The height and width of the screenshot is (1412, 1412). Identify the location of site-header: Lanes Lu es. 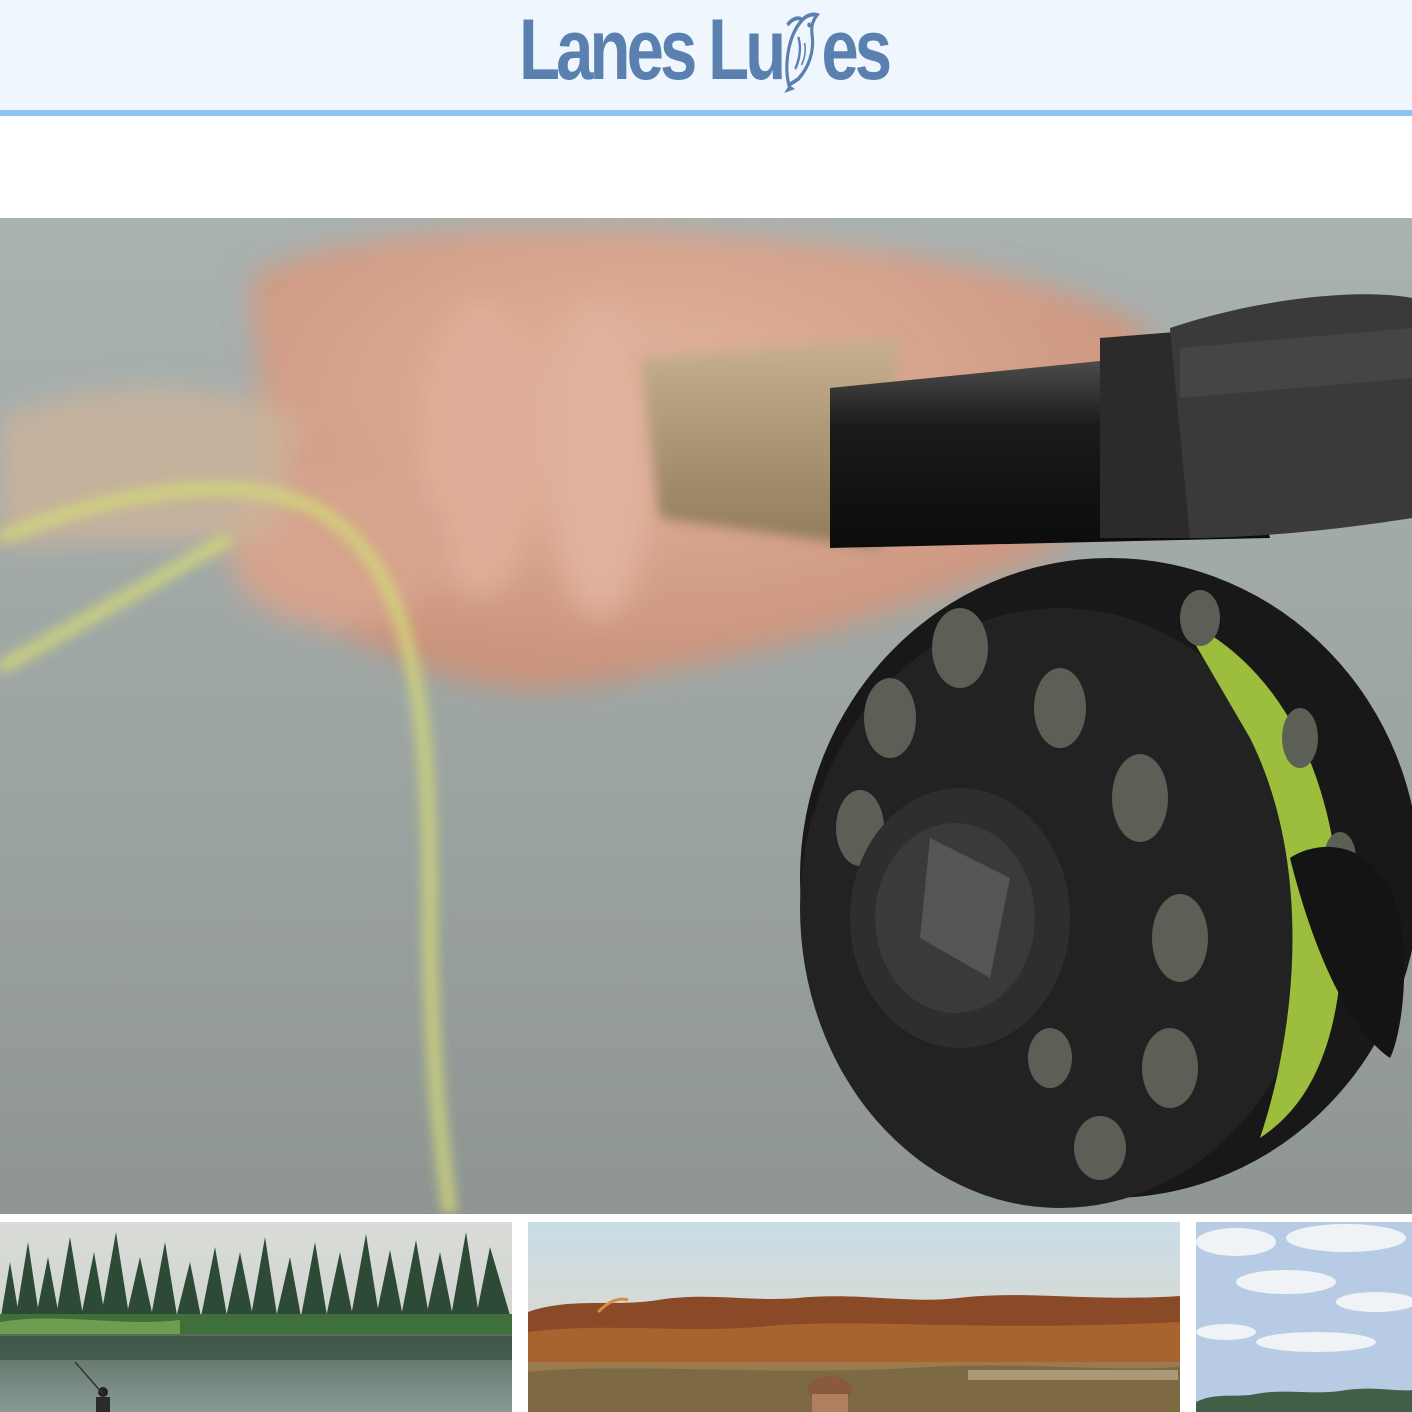
(706, 58).